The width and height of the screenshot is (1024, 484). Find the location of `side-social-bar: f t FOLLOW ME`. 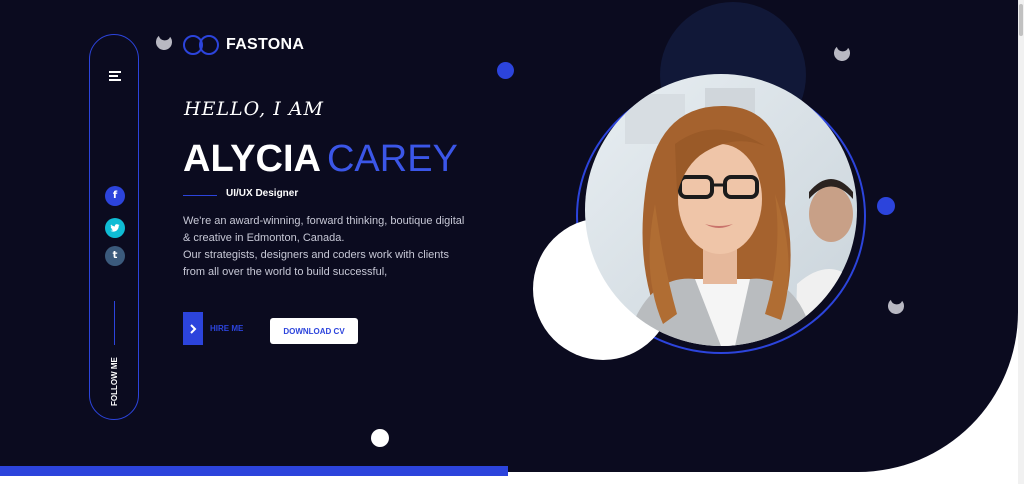

side-social-bar: f t FOLLOW ME is located at coordinates (114, 227).